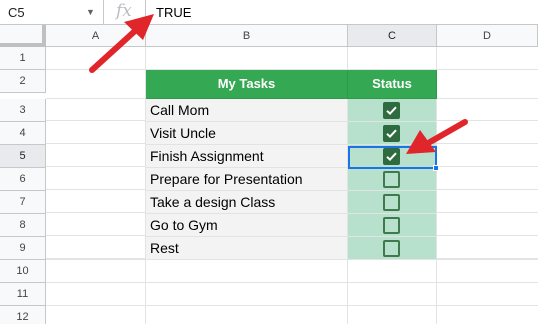  Describe the element at coordinates (247, 225) in the screenshot. I see `task-cell: Go to Gym` at that location.